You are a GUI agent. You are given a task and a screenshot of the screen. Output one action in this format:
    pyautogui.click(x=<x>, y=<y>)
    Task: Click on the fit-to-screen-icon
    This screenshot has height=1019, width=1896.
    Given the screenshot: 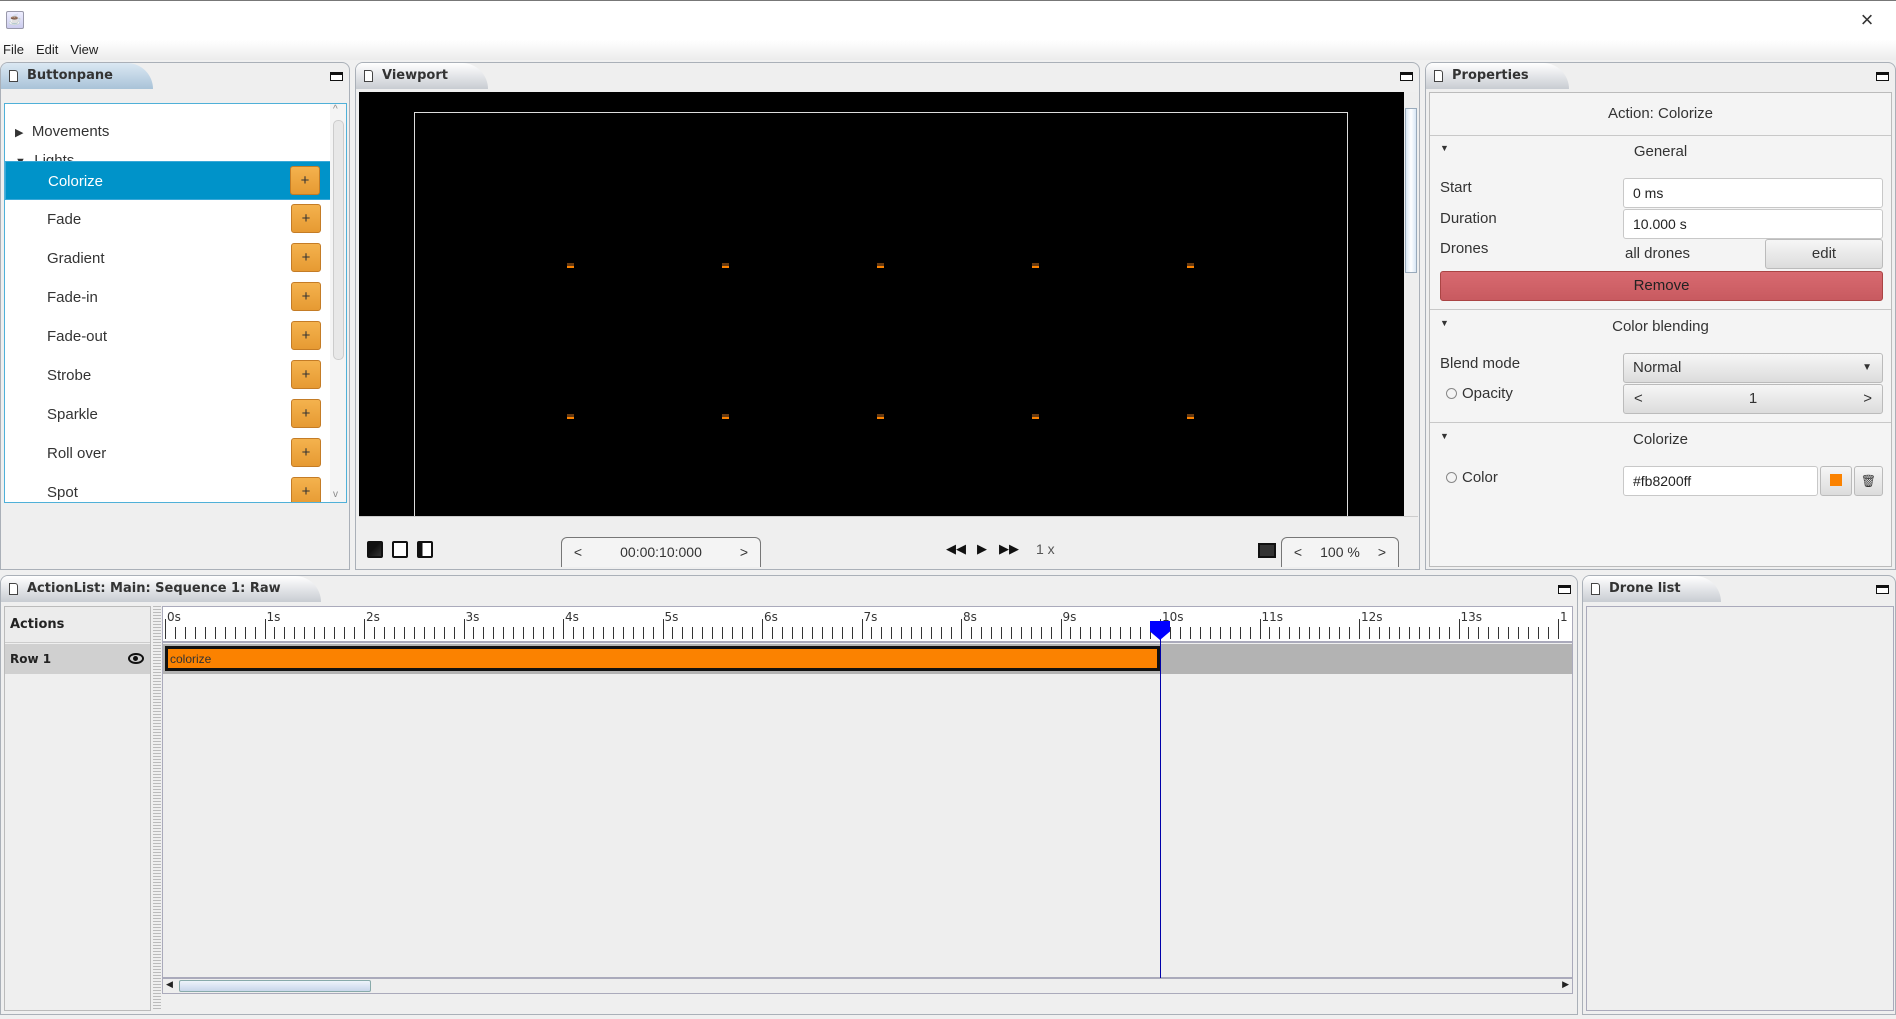 What is the action you would take?
    pyautogui.click(x=1267, y=550)
    